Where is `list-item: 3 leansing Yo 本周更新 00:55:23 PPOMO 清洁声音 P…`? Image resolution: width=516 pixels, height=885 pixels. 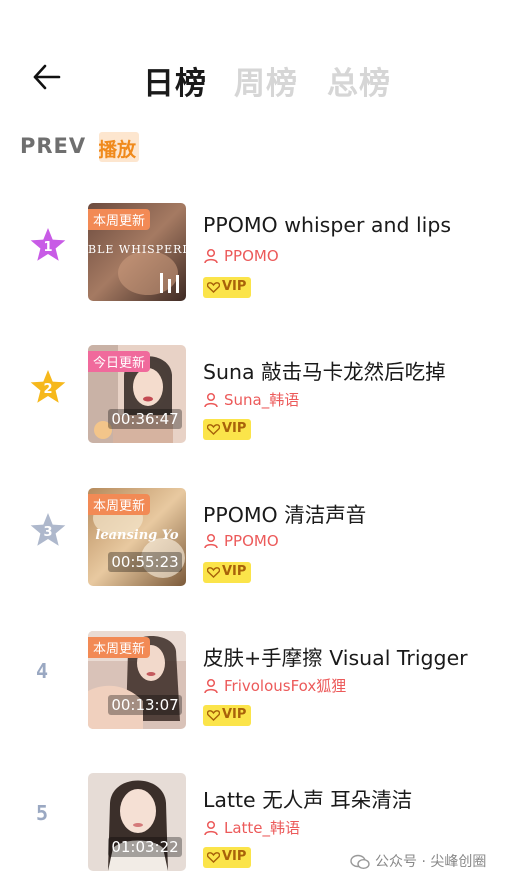
list-item: 3 leansing Yo 本周更新 00:55:23 PPOMO 清洁声音 P… is located at coordinates (258, 535).